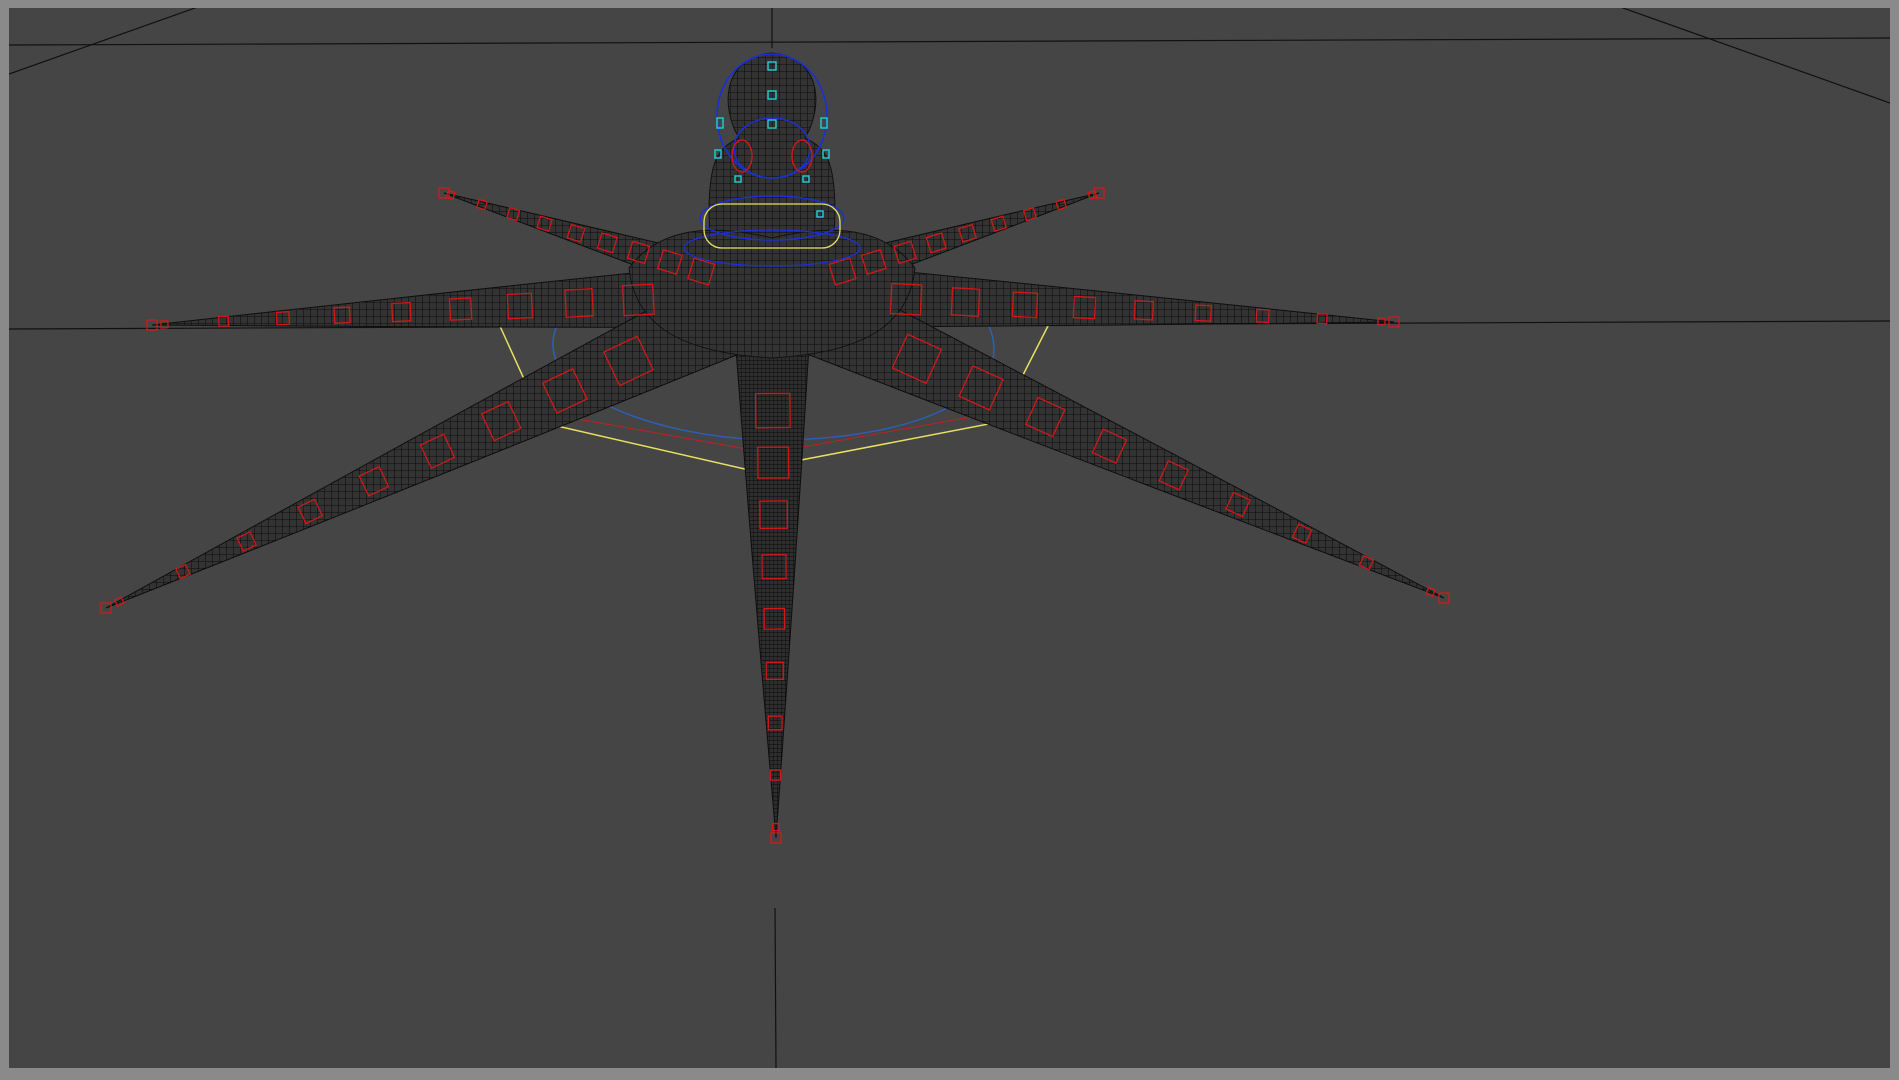  What do you see at coordinates (772, 565) in the screenshot?
I see `tentacle-mesh` at bounding box center [772, 565].